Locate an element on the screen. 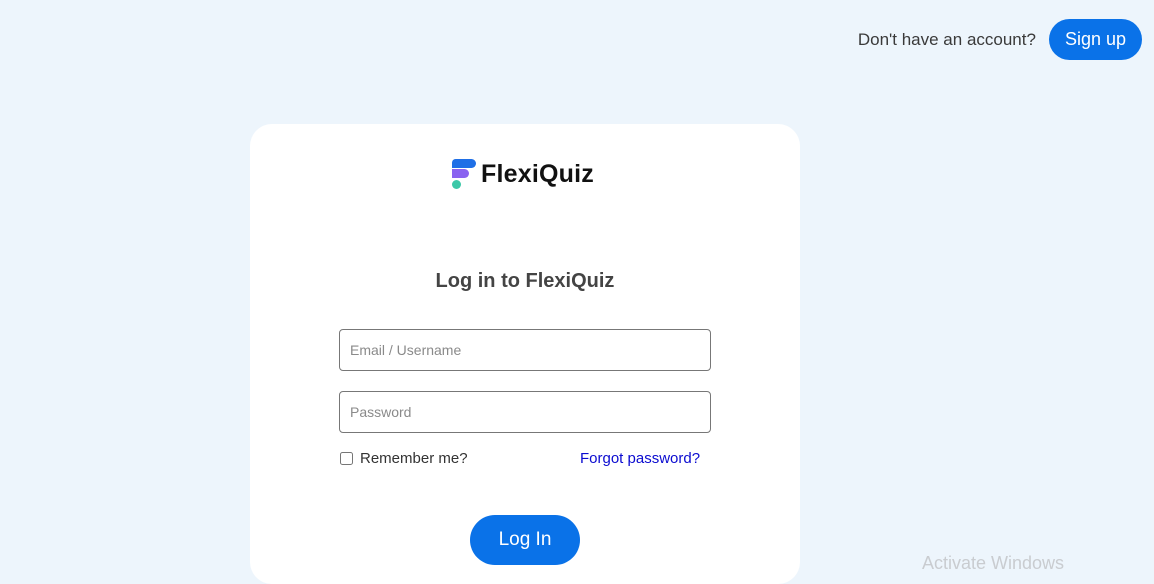 This screenshot has height=584, width=1154. top-bar: Don't have an account? Sign up is located at coordinates (1000, 39).